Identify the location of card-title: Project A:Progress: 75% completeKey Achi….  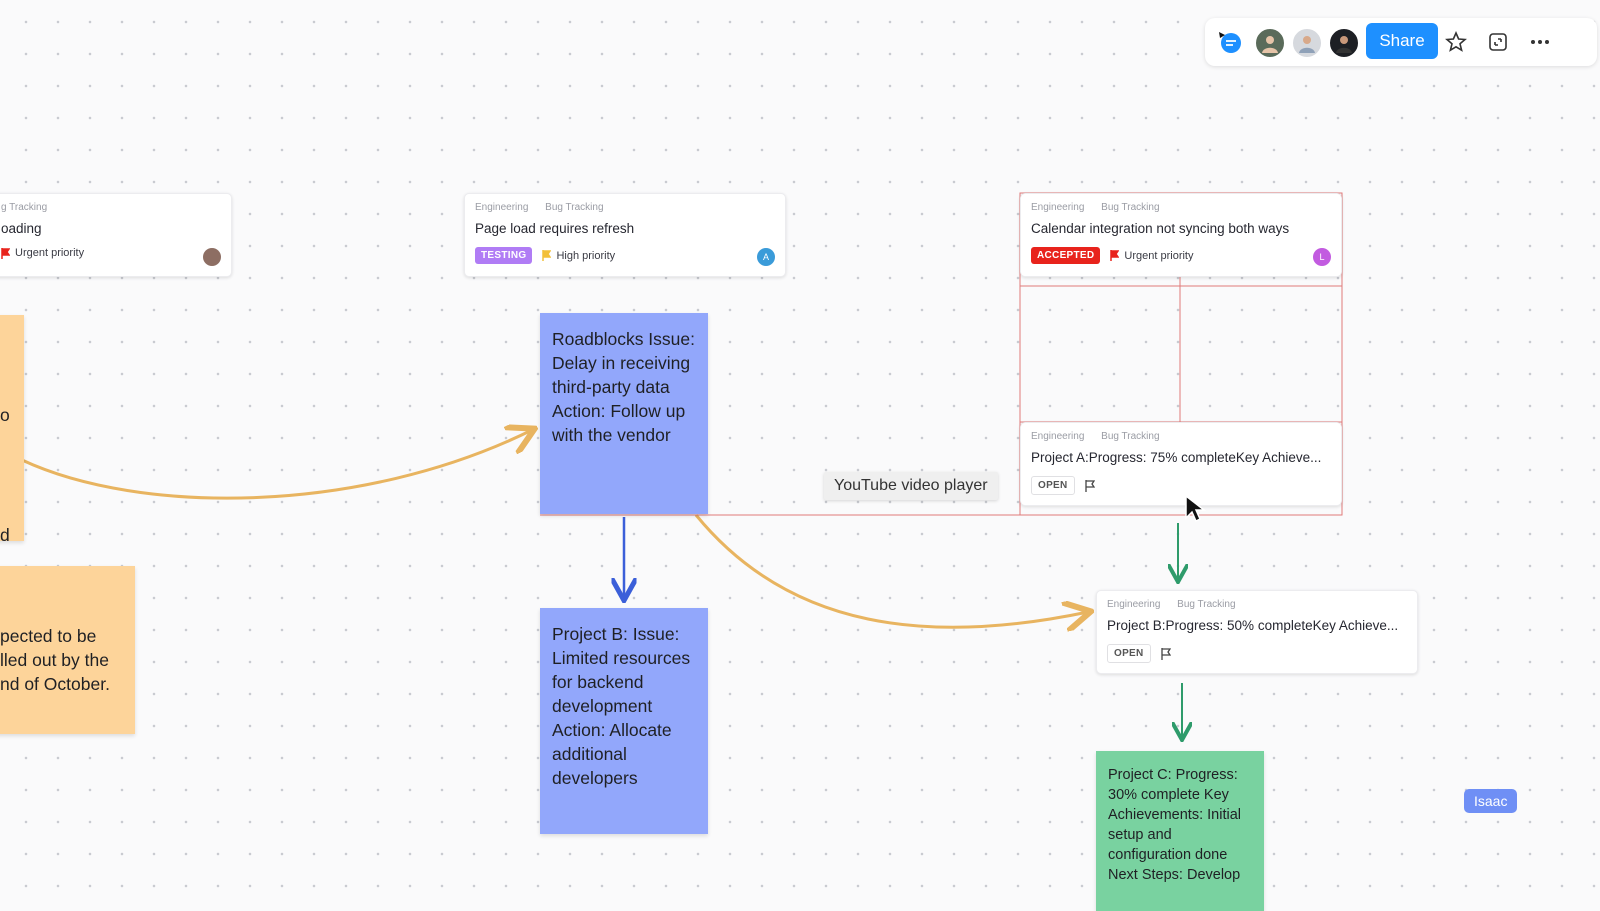
(1176, 457).